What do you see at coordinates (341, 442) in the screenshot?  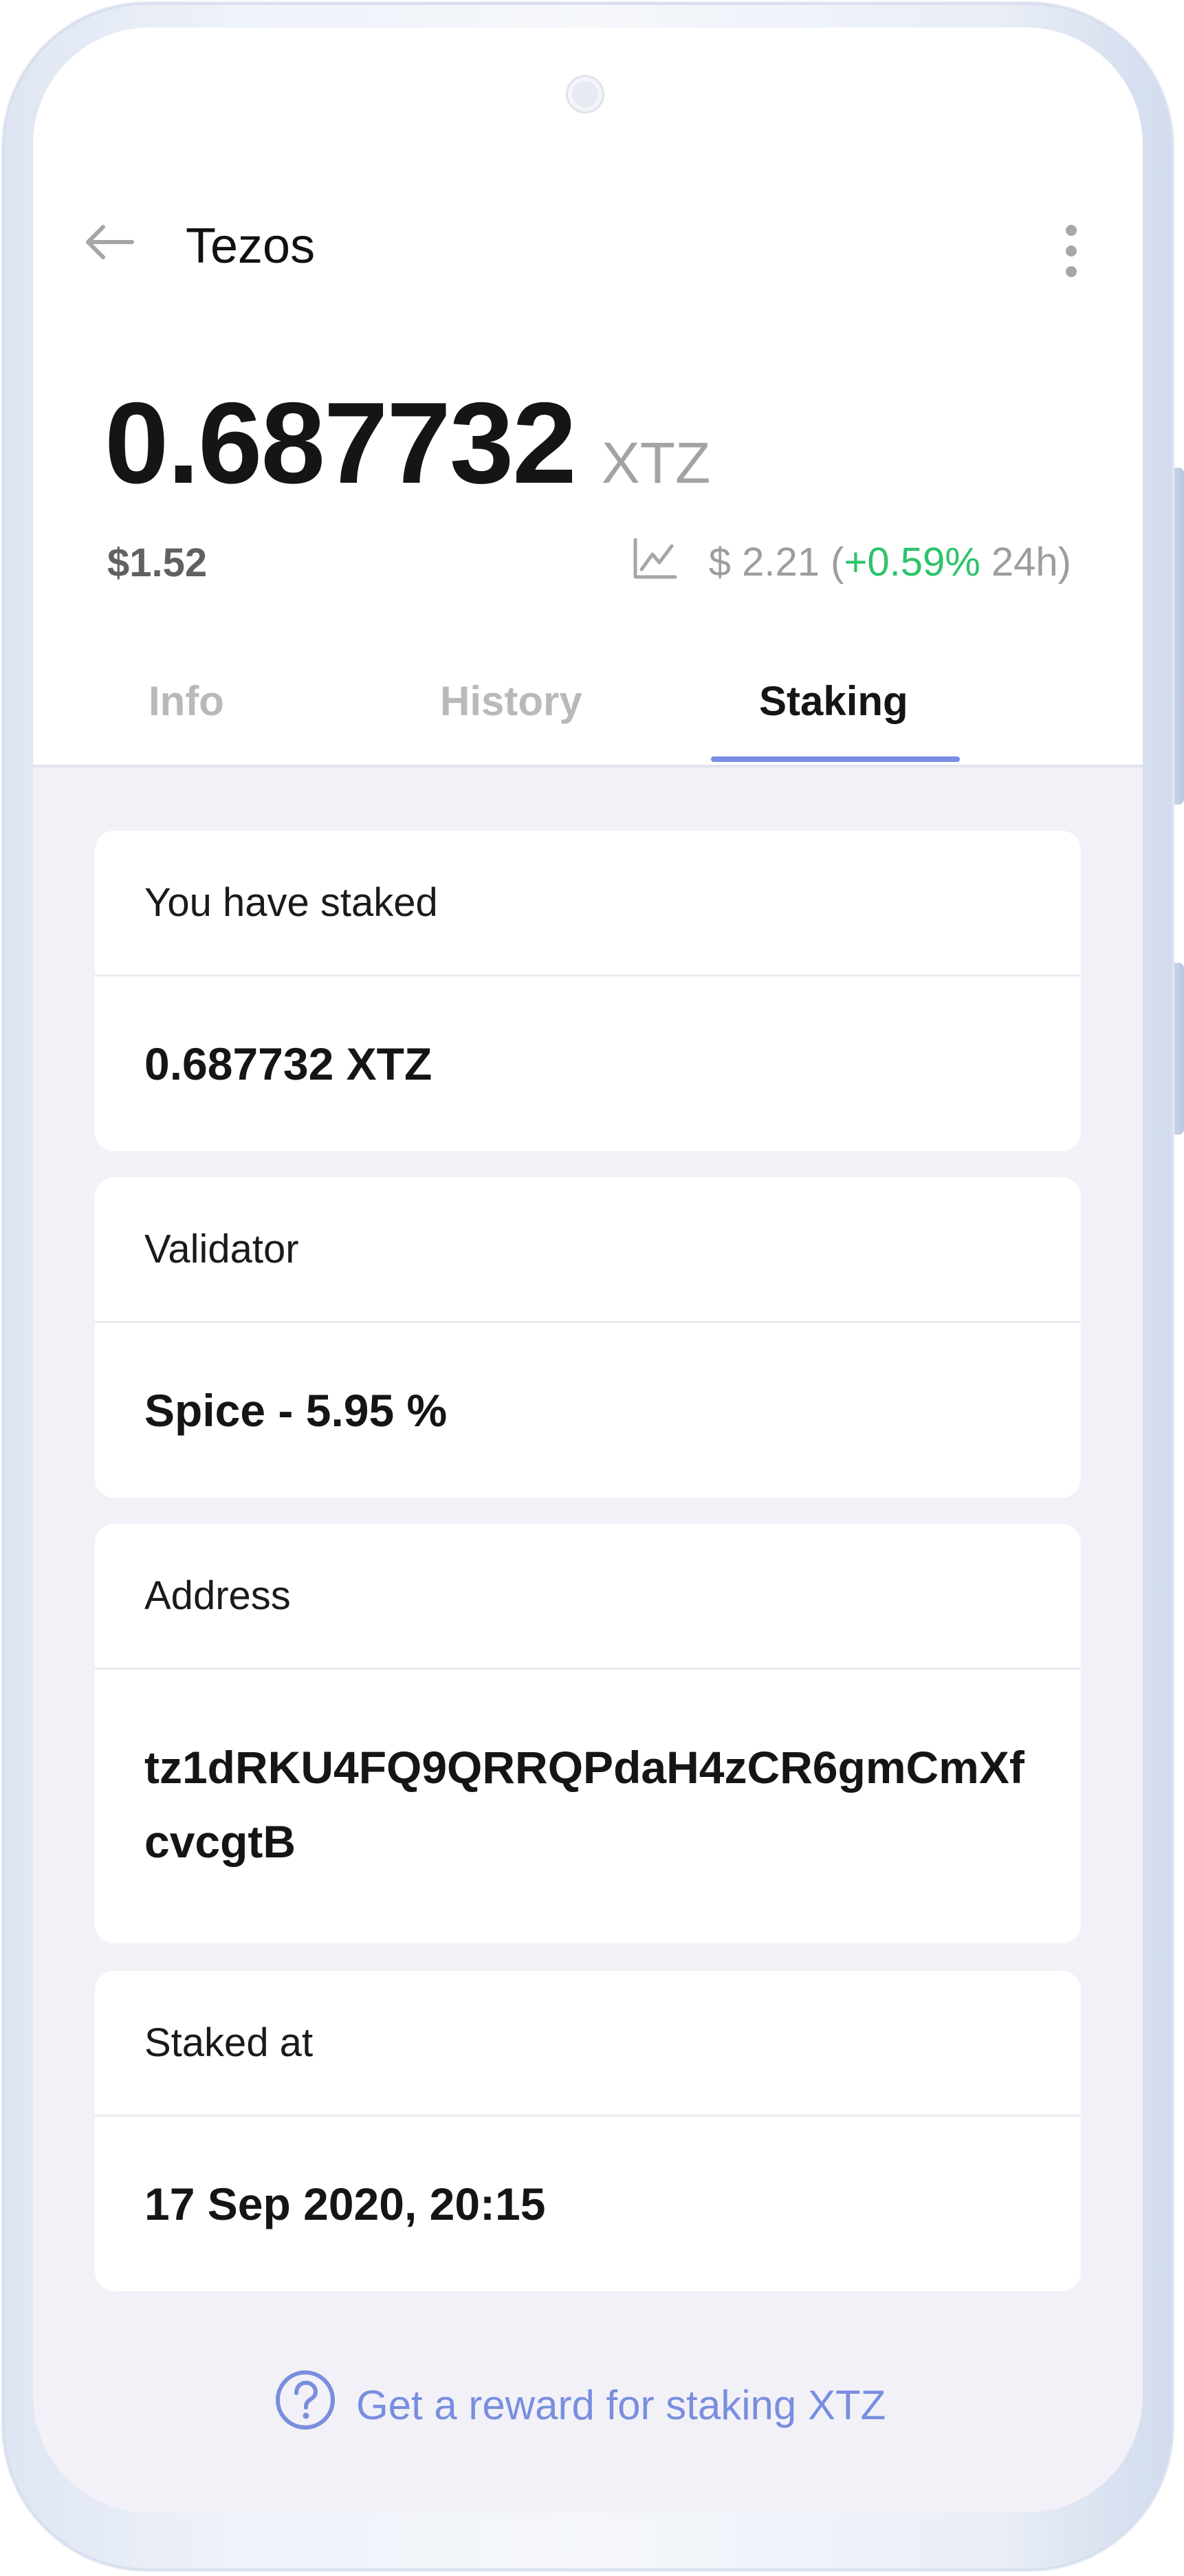 I see `balance-amount: 0.687732` at bounding box center [341, 442].